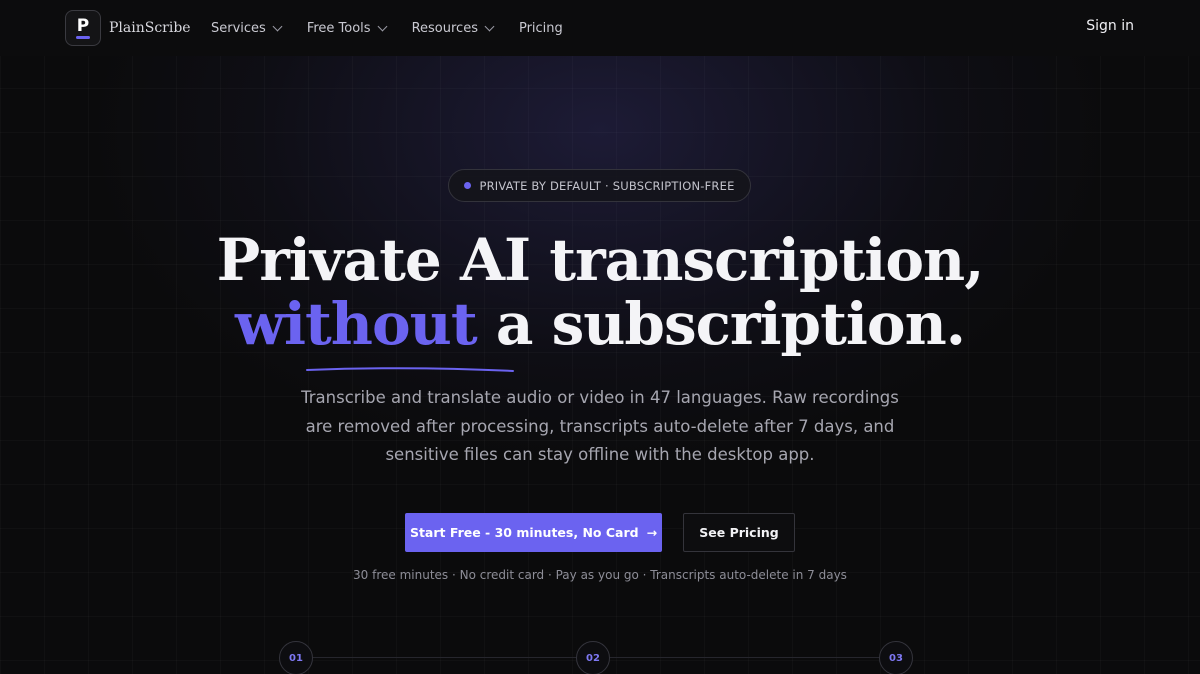 This screenshot has height=674, width=1200. Describe the element at coordinates (896, 657) in the screenshot. I see `step-marker-3: 03` at that location.